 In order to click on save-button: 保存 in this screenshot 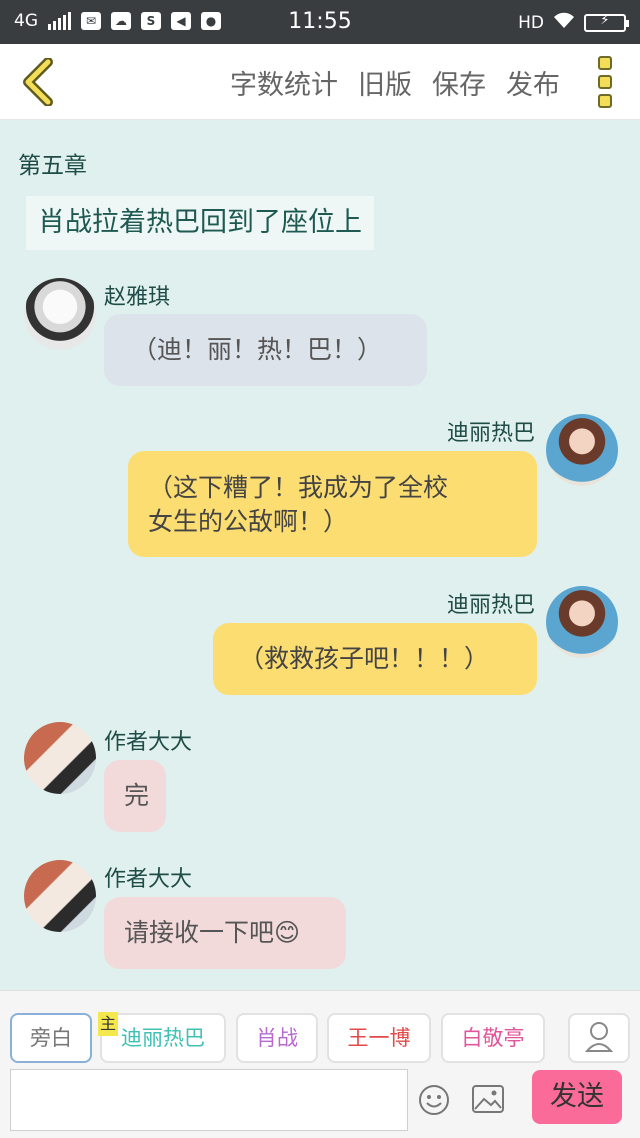, I will do `click(459, 82)`.